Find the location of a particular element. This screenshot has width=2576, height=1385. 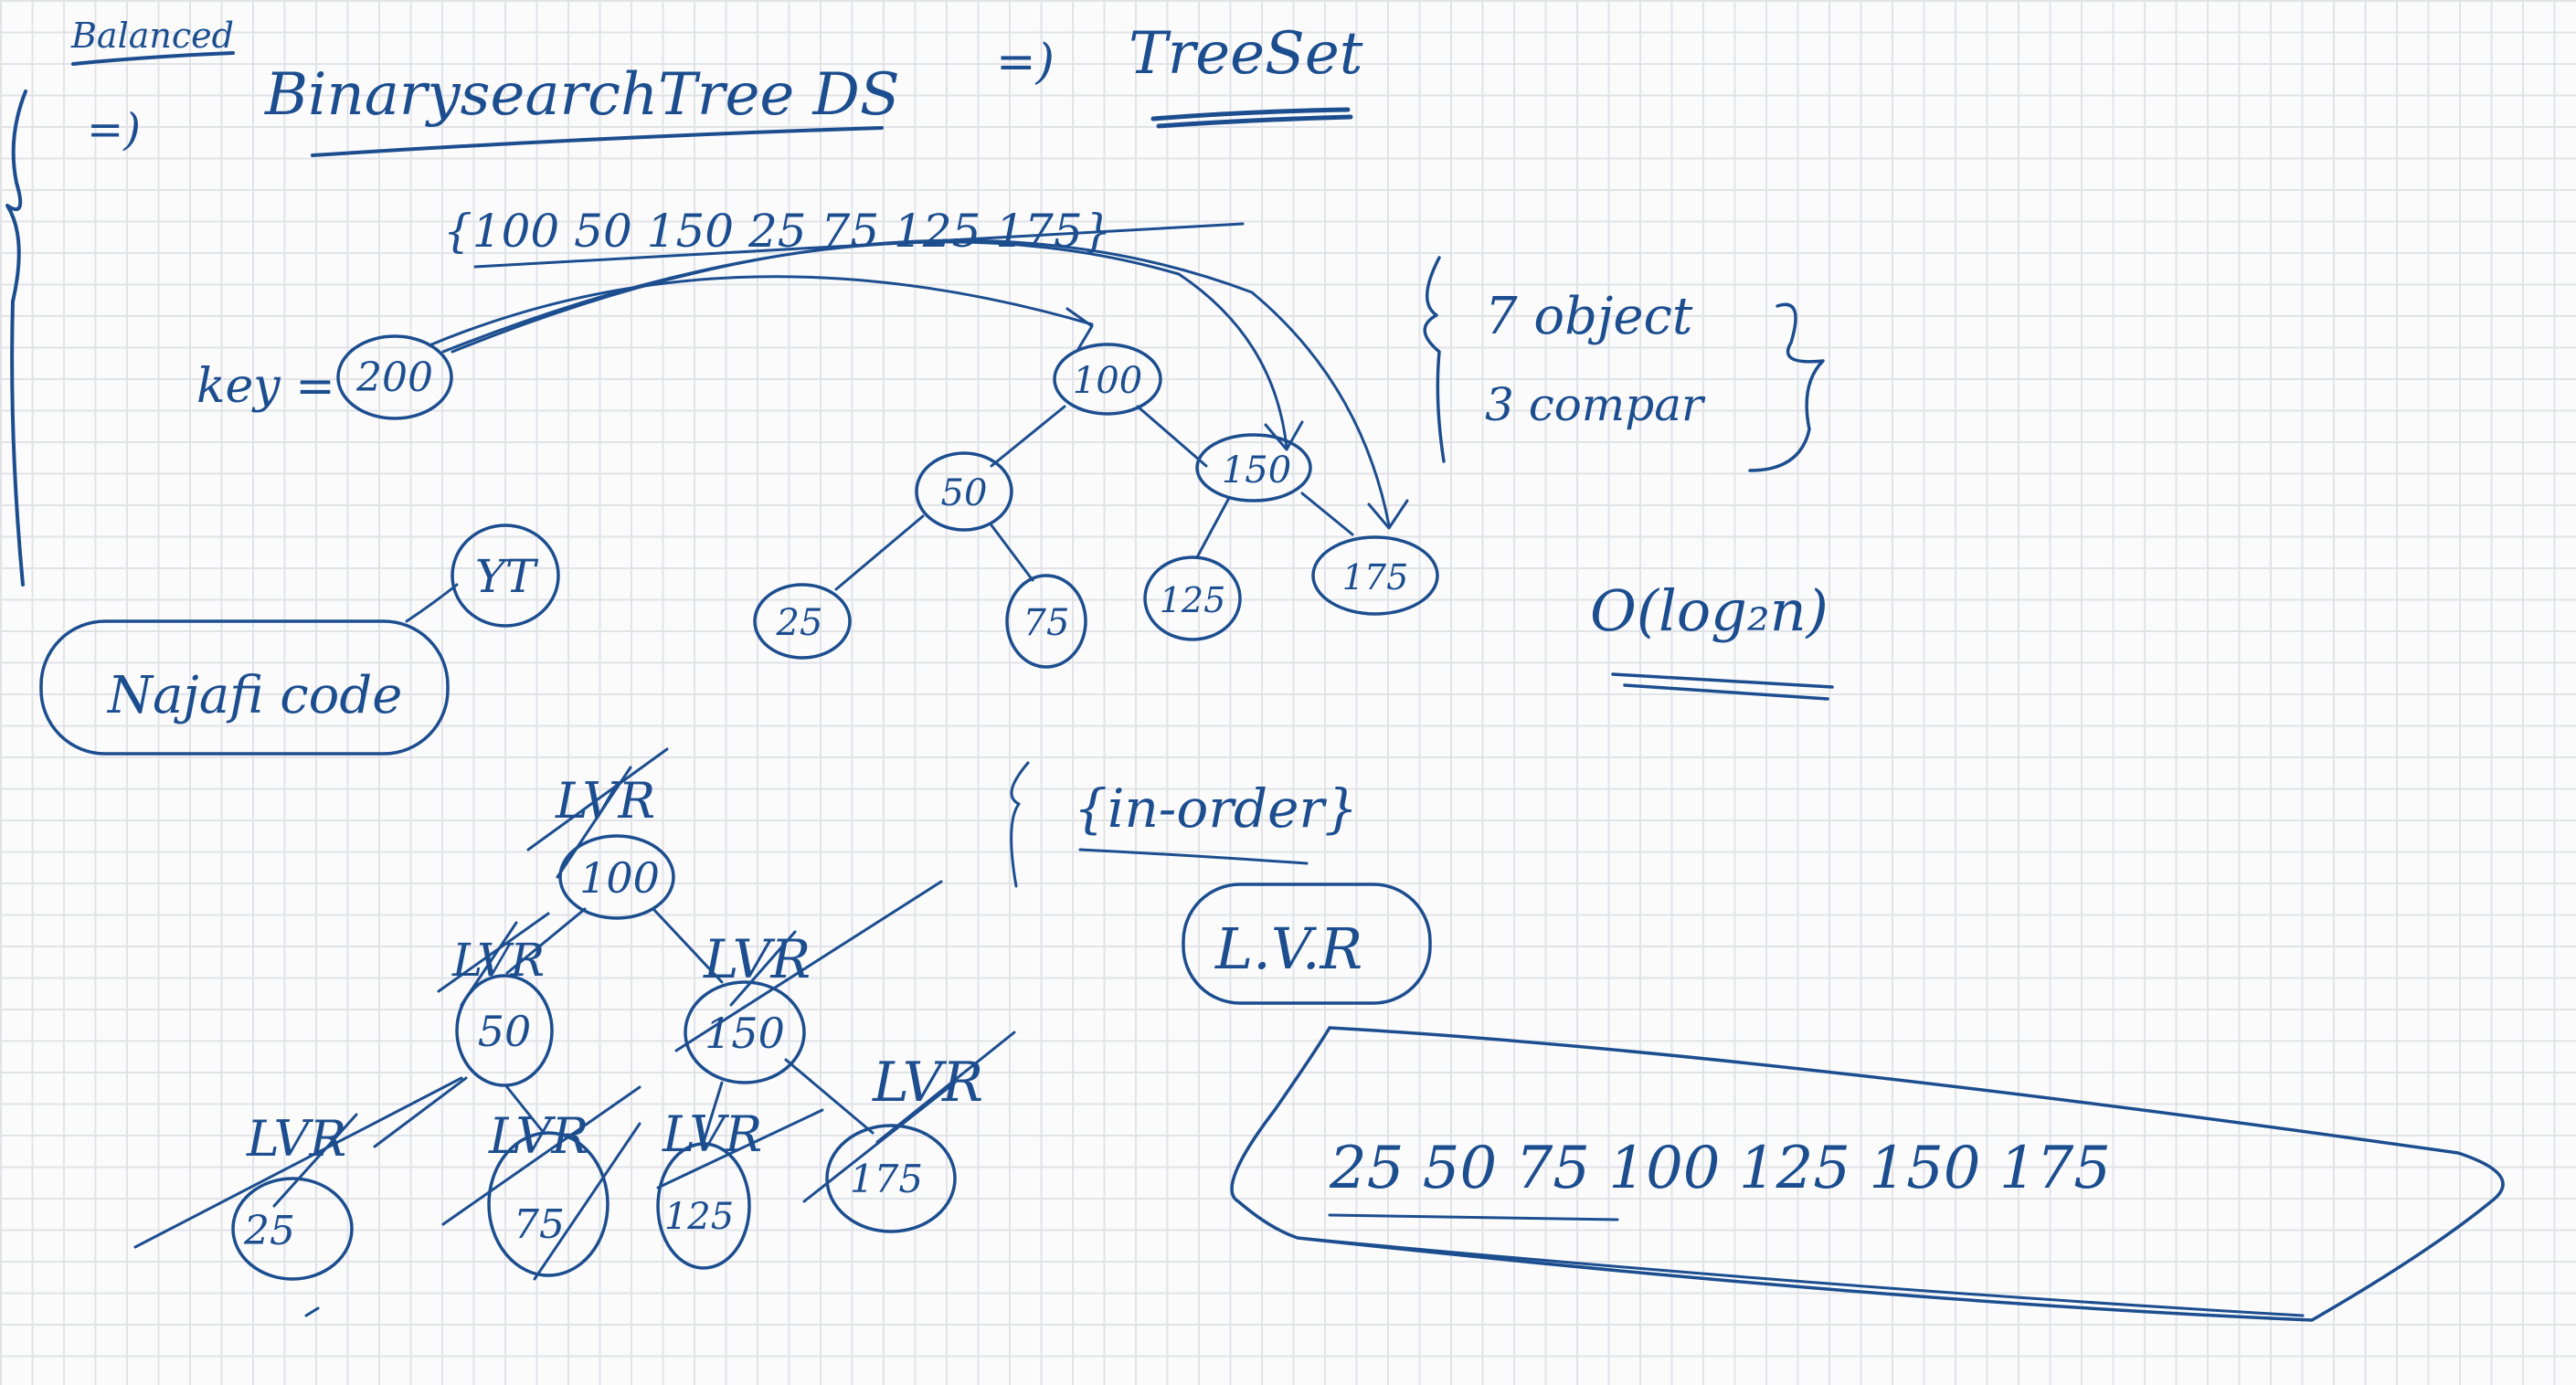

stray-mark is located at coordinates (312, 1311).